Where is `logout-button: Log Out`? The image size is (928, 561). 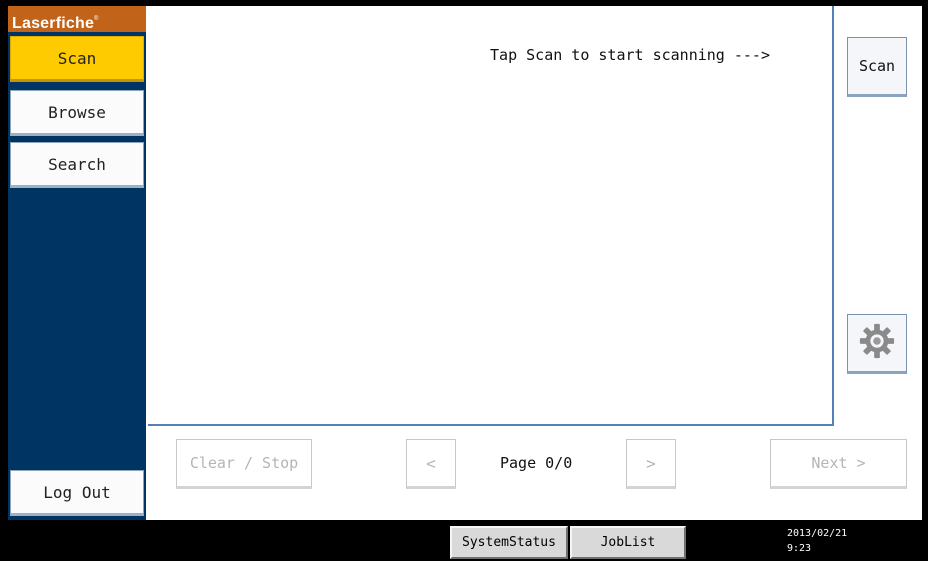 logout-button: Log Out is located at coordinates (77, 493).